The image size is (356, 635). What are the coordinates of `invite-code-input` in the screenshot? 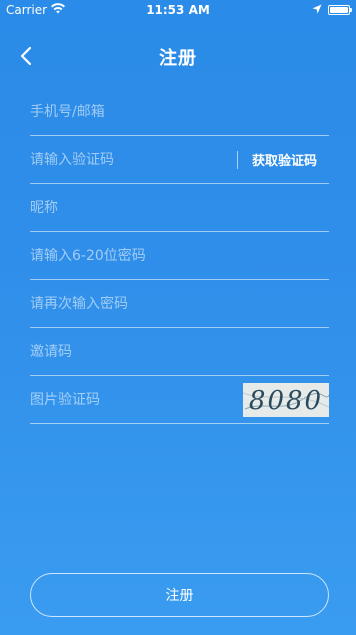 It's located at (179, 351).